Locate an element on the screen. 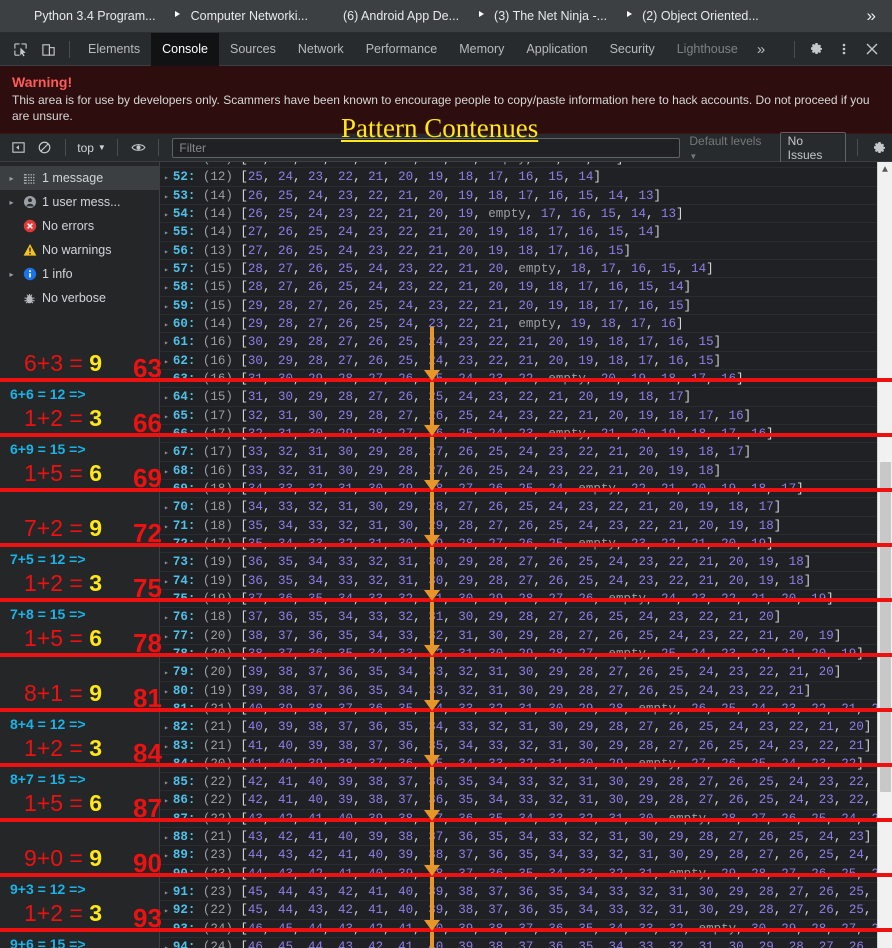 Image resolution: width=892 pixels, height=948 pixels. issues-button: No Issues is located at coordinates (813, 147).